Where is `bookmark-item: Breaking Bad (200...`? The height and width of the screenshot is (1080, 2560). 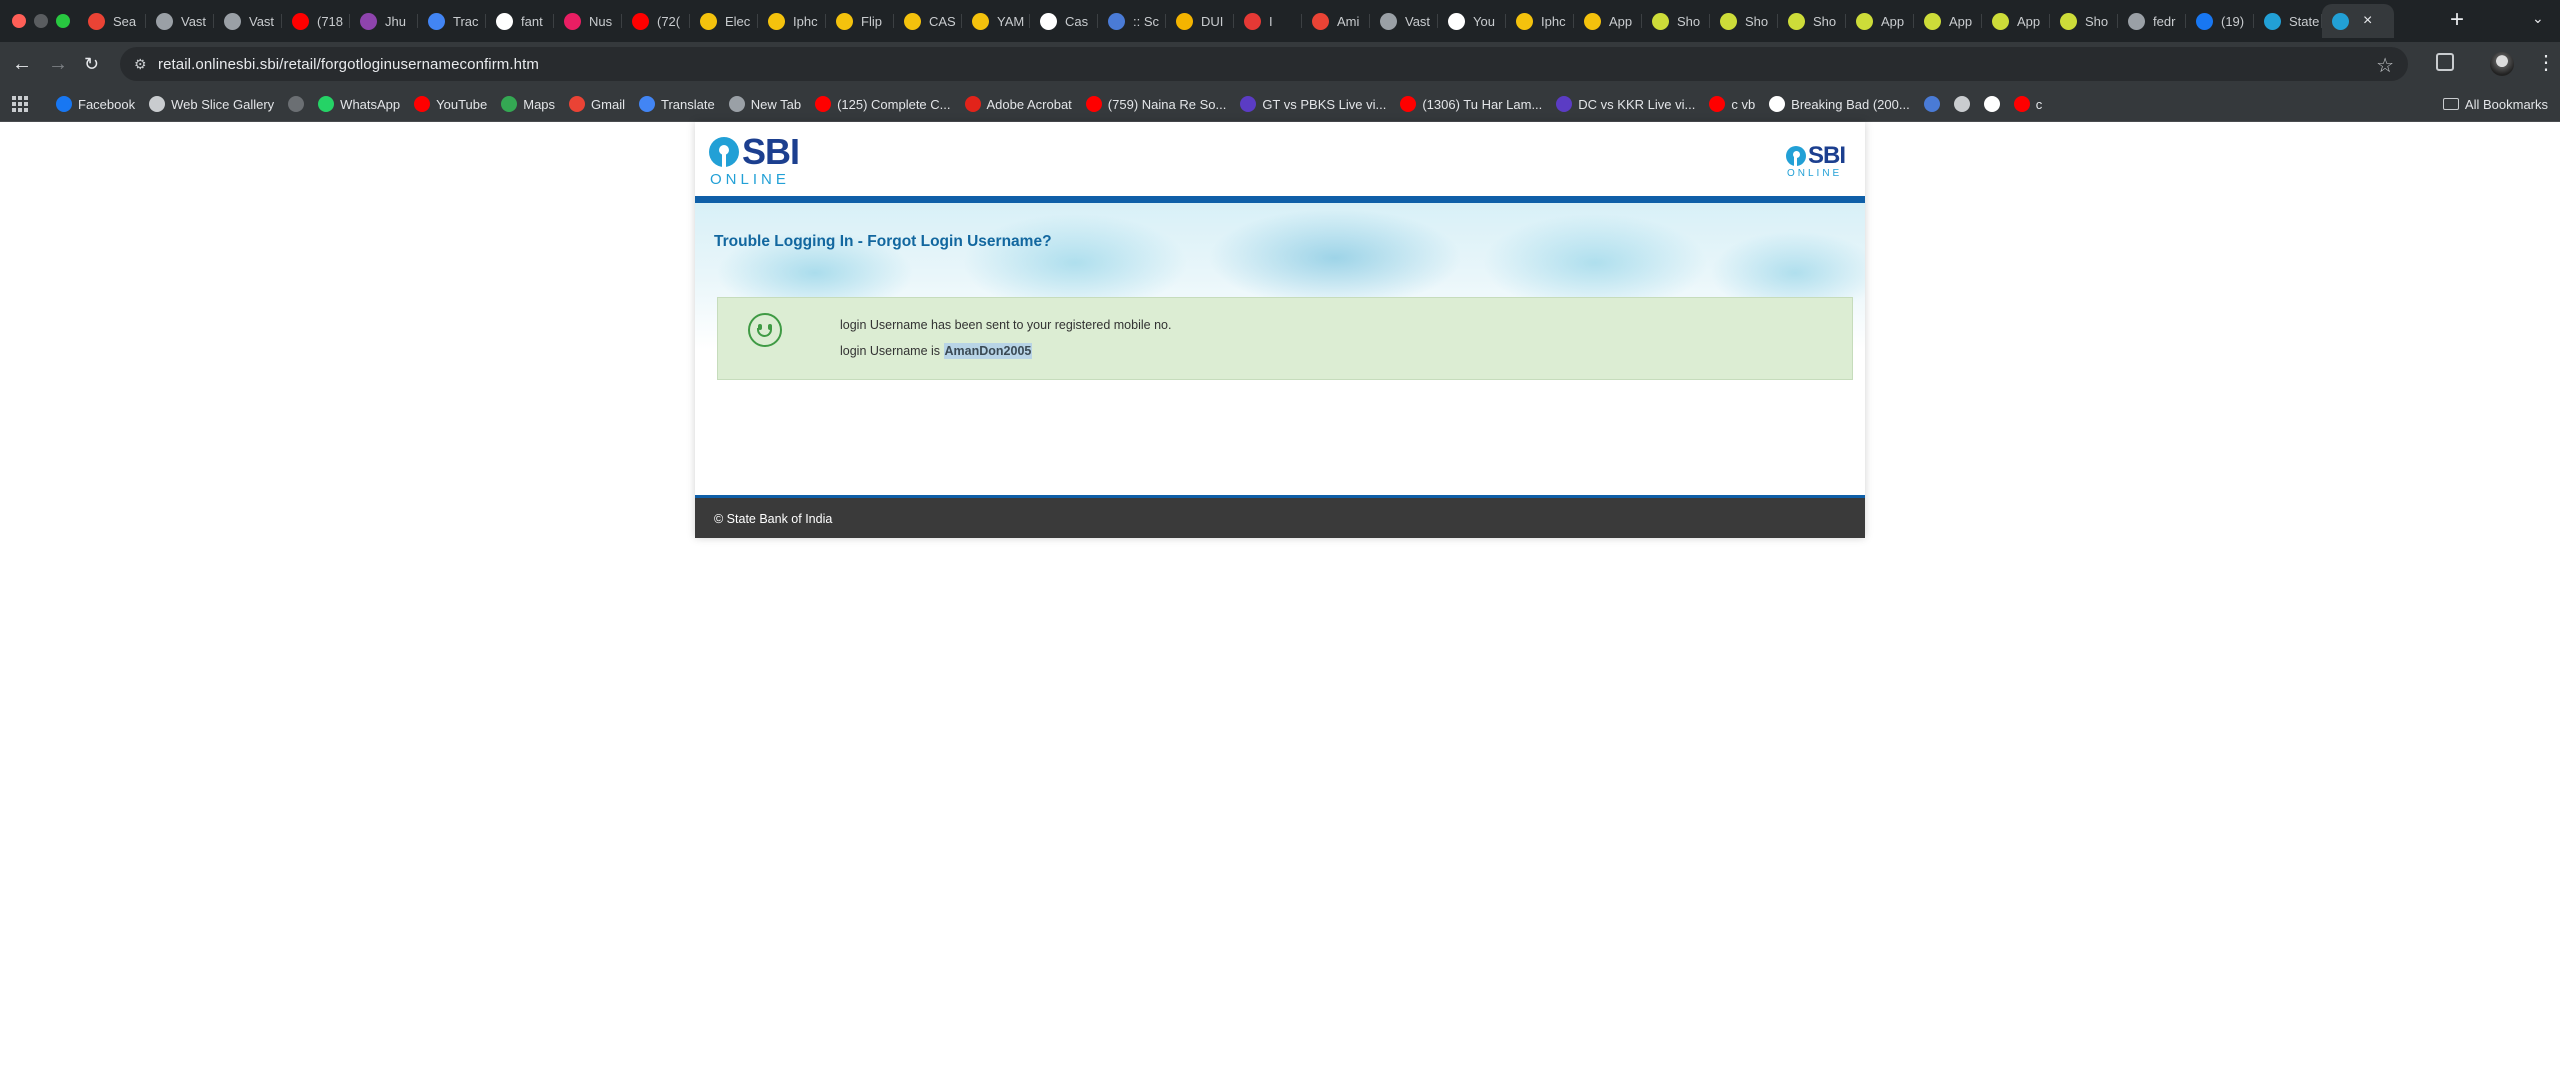
bookmark-item: Breaking Bad (200... is located at coordinates (1839, 104).